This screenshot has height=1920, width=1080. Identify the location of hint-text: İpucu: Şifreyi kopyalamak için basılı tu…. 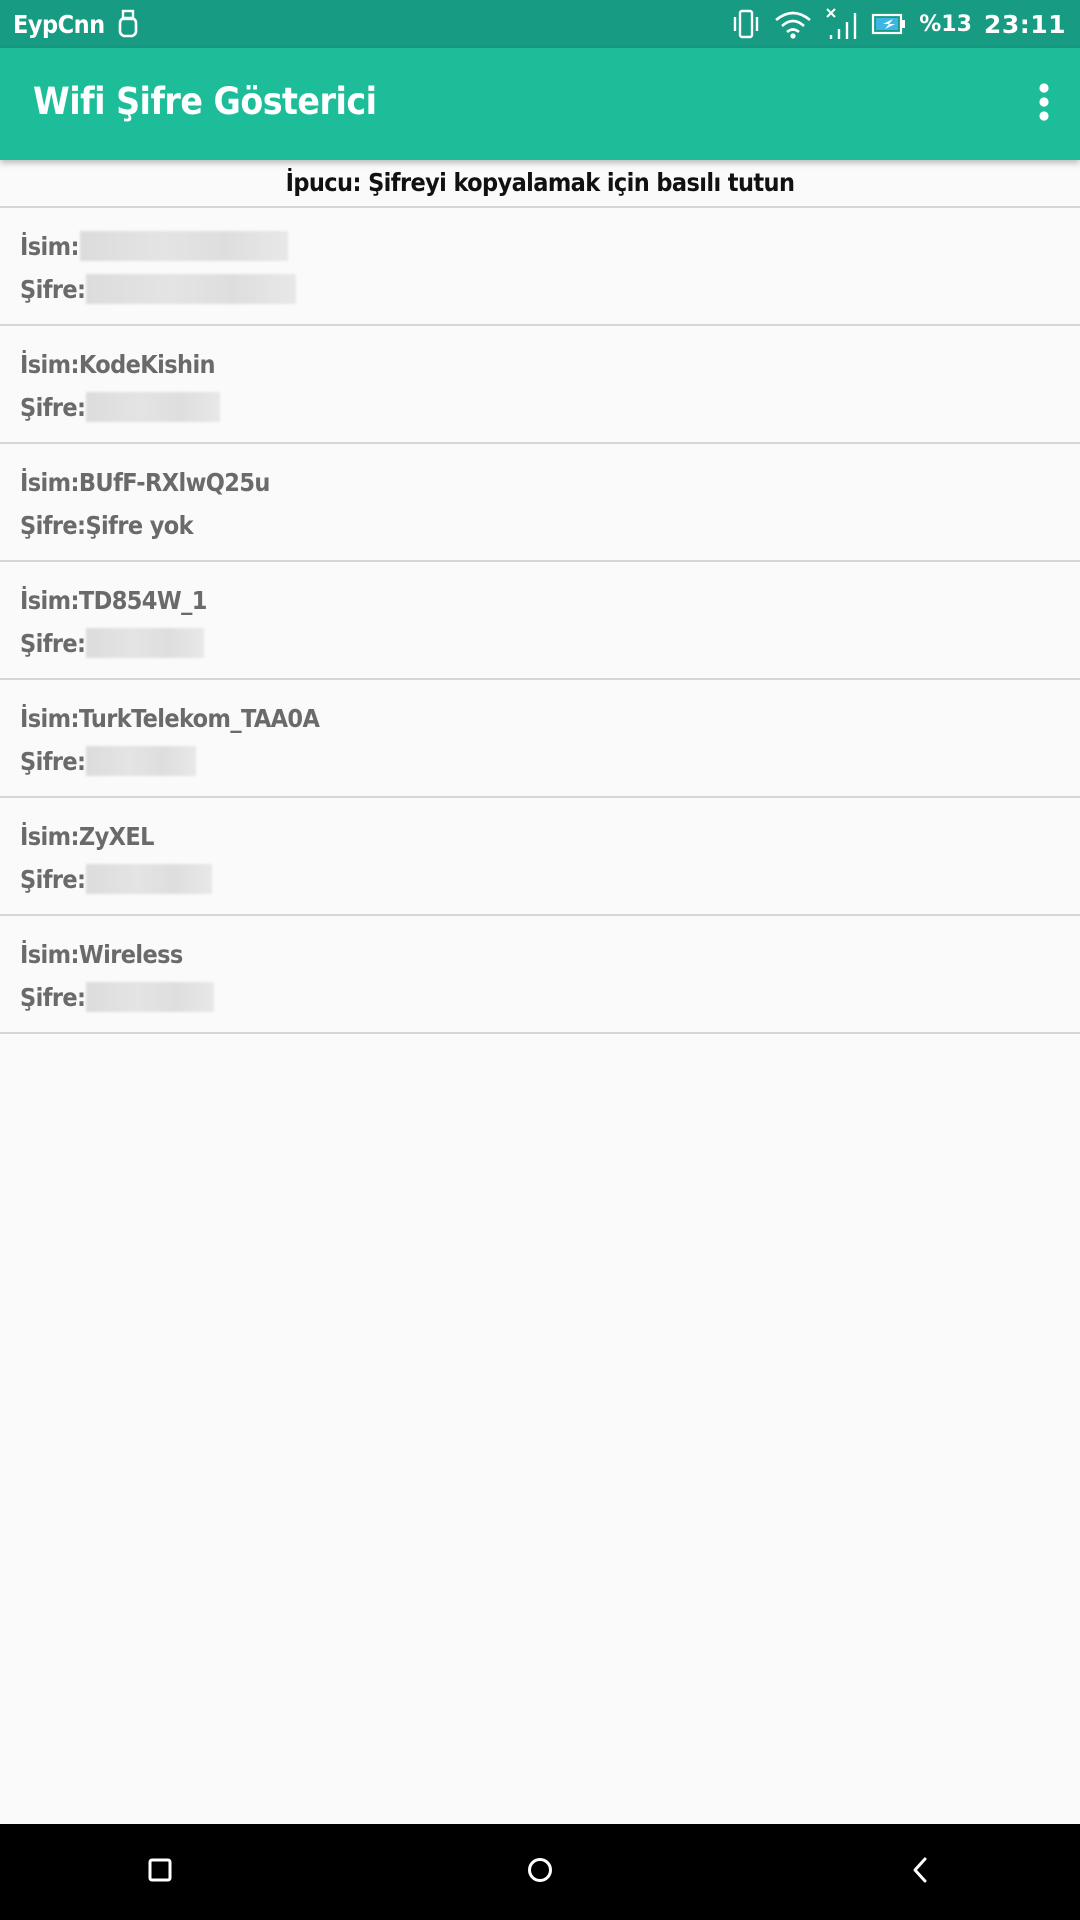
(540, 184).